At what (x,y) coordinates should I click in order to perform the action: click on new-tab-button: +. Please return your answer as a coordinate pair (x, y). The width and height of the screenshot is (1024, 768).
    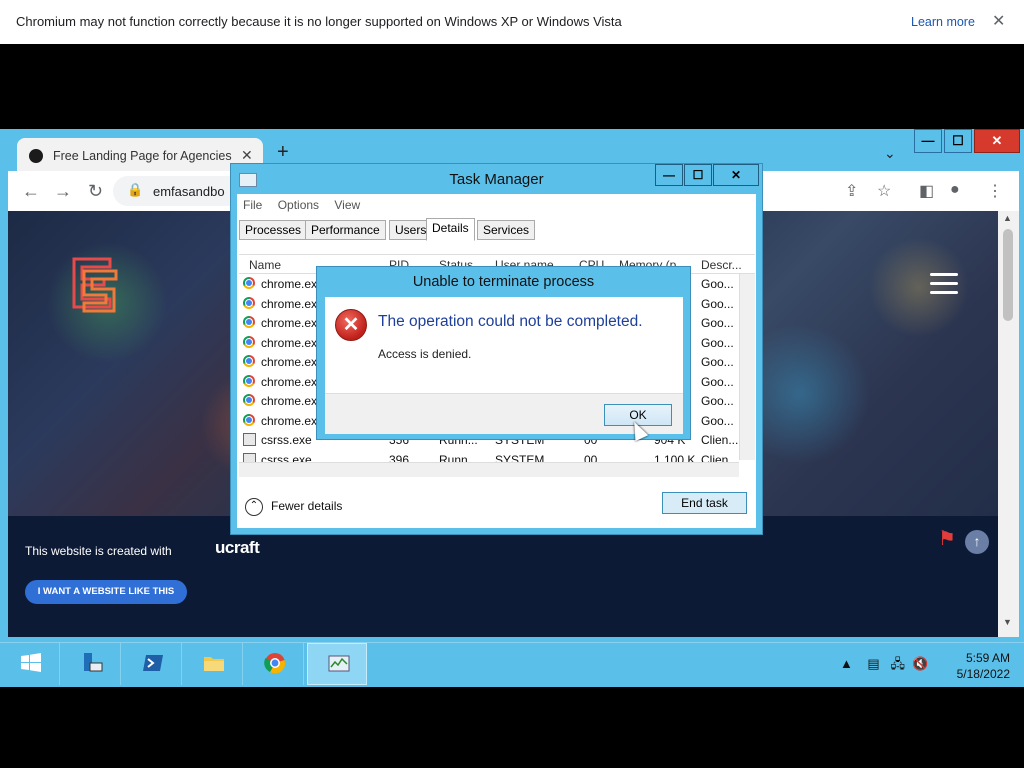
    Looking at the image, I should click on (283, 152).